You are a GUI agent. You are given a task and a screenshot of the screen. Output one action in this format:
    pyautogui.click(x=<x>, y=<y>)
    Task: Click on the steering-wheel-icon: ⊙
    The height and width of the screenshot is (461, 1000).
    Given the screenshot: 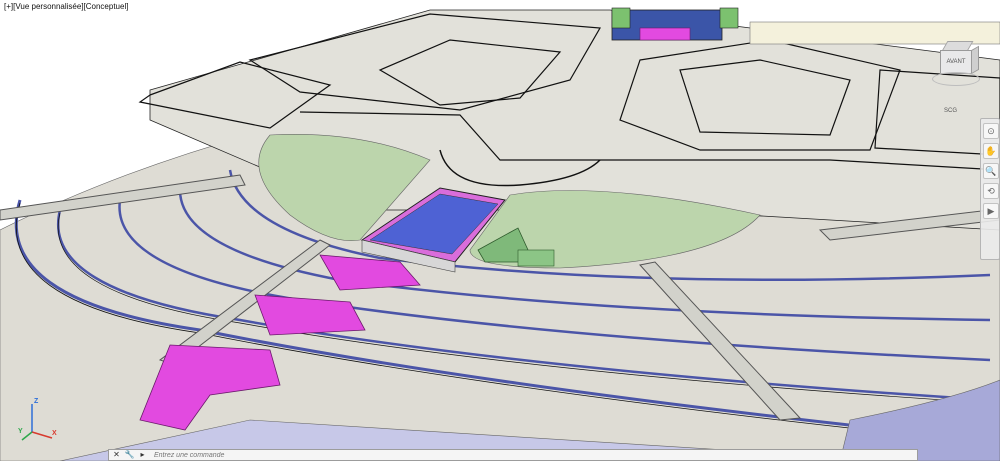 What is the action you would take?
    pyautogui.click(x=991, y=131)
    